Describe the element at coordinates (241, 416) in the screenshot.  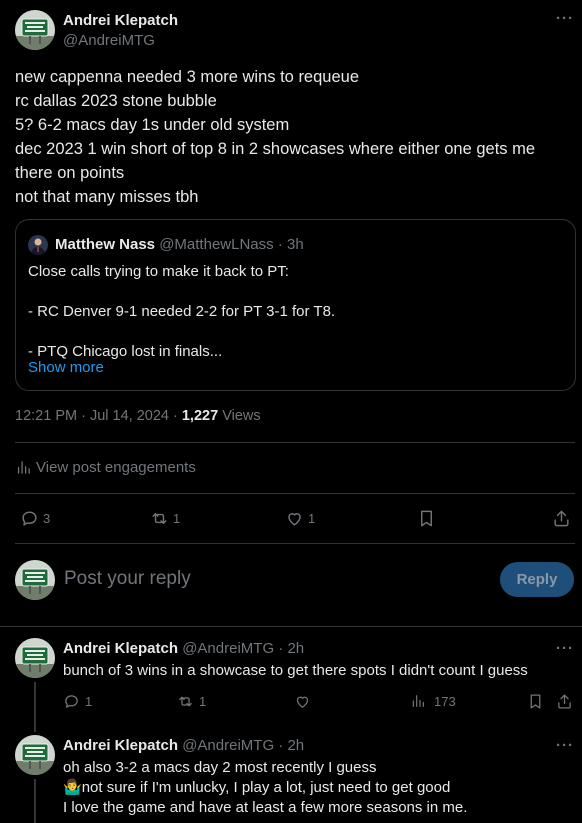
I see `views-label: Views` at that location.